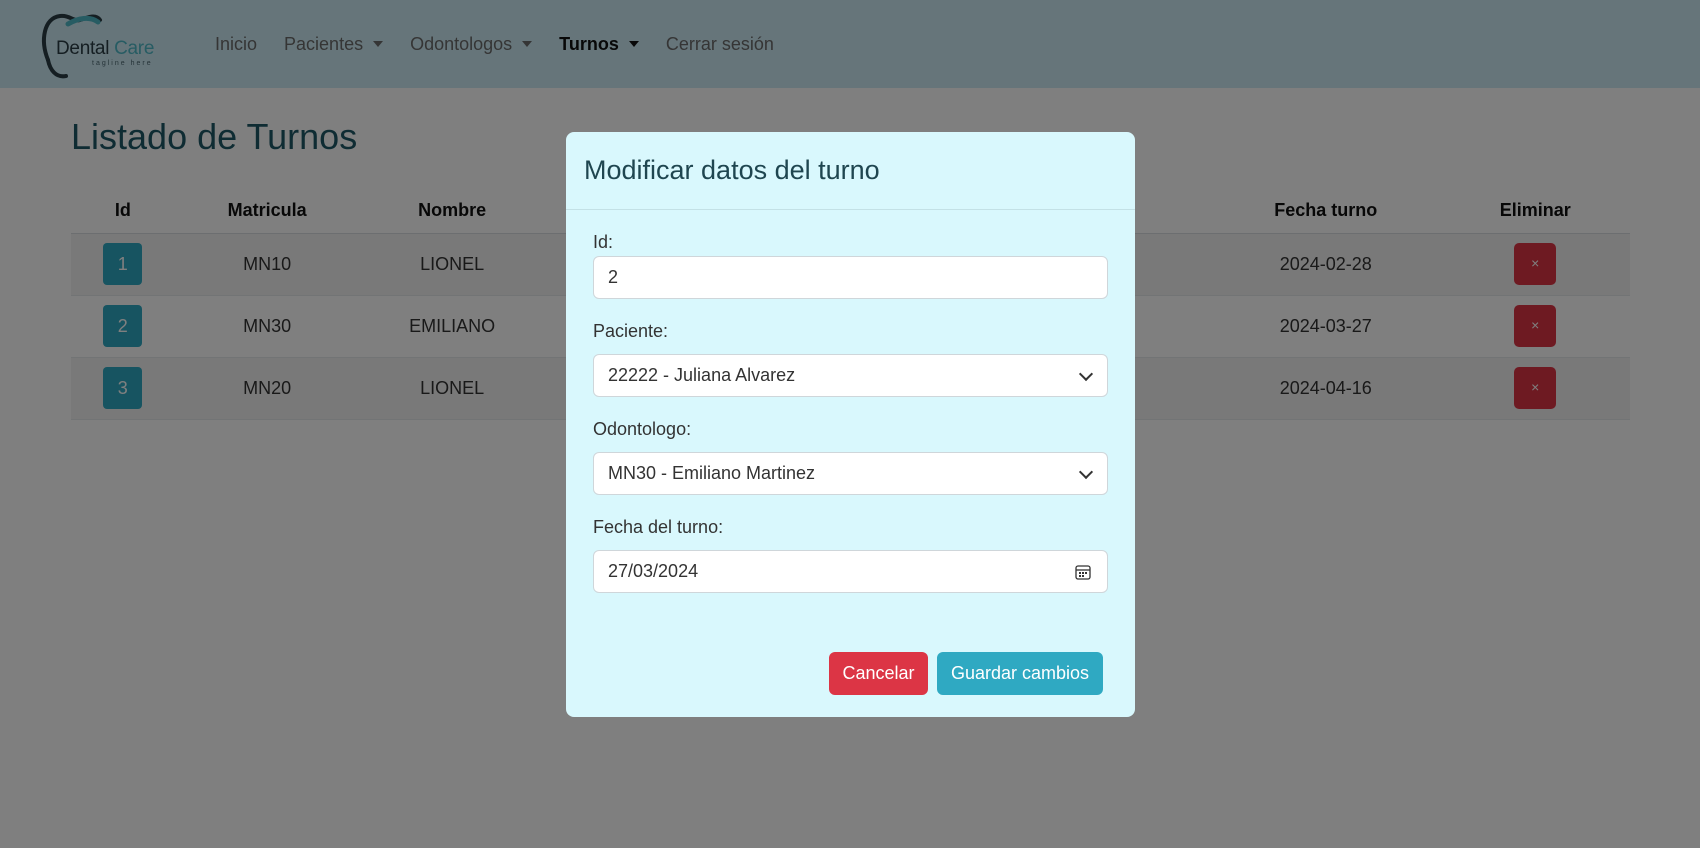 This screenshot has height=848, width=1700. Describe the element at coordinates (658, 527) in the screenshot. I see `fecha-label: Fecha del turno:` at that location.